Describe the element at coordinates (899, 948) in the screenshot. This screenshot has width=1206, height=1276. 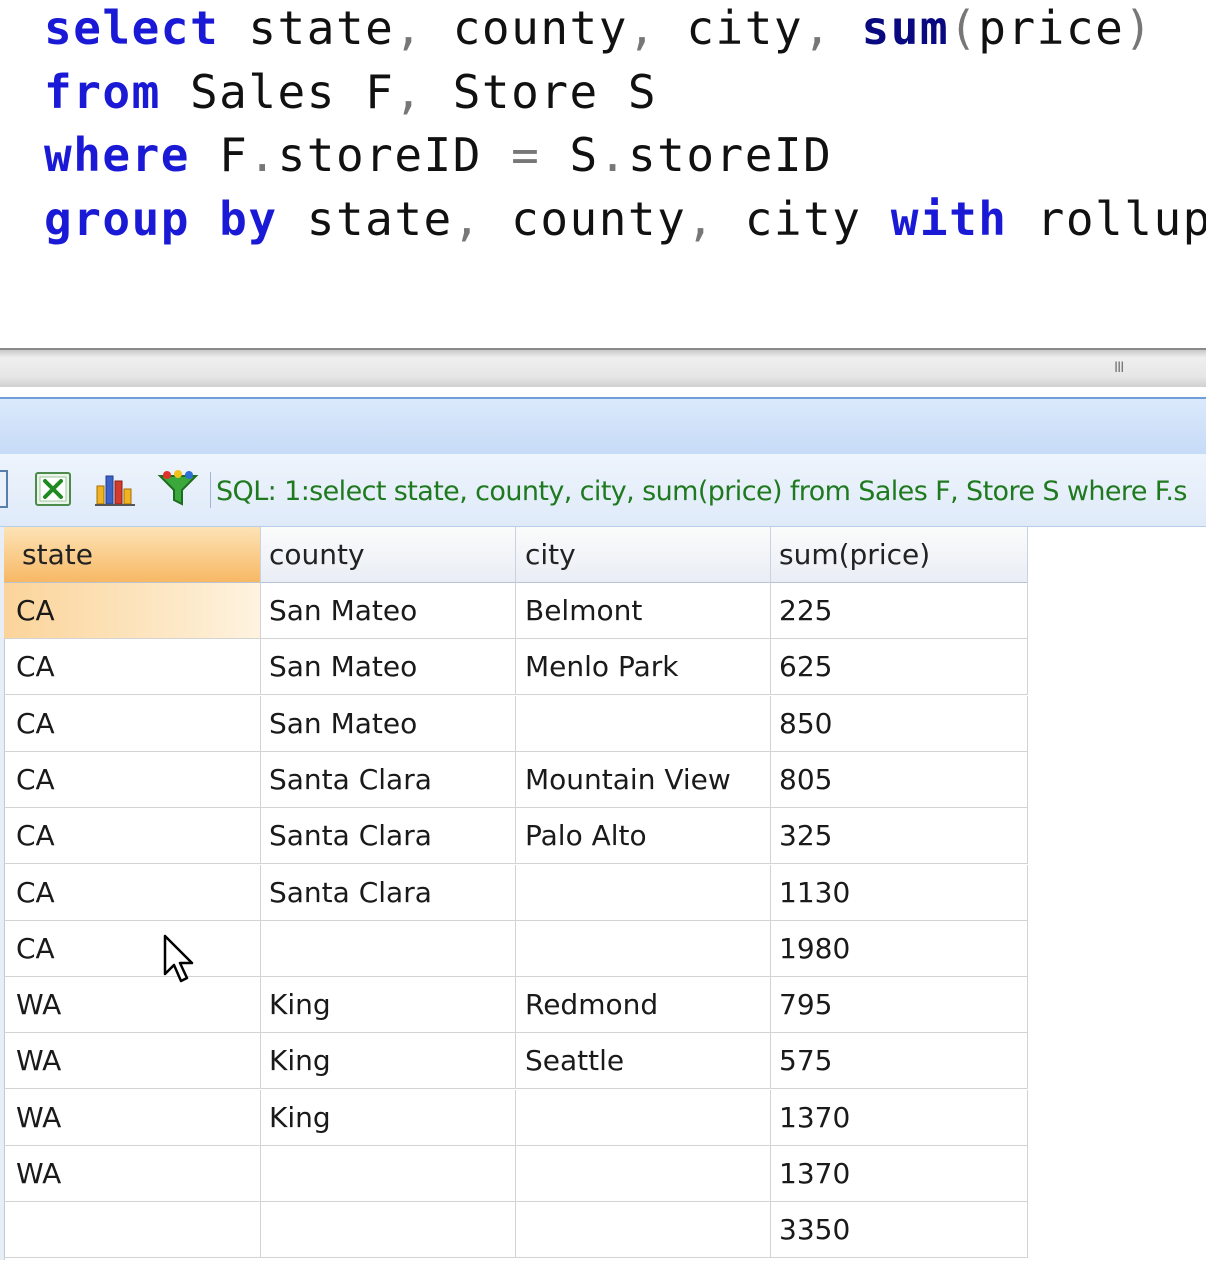
I see `table-cell-sum-price: 1980` at that location.